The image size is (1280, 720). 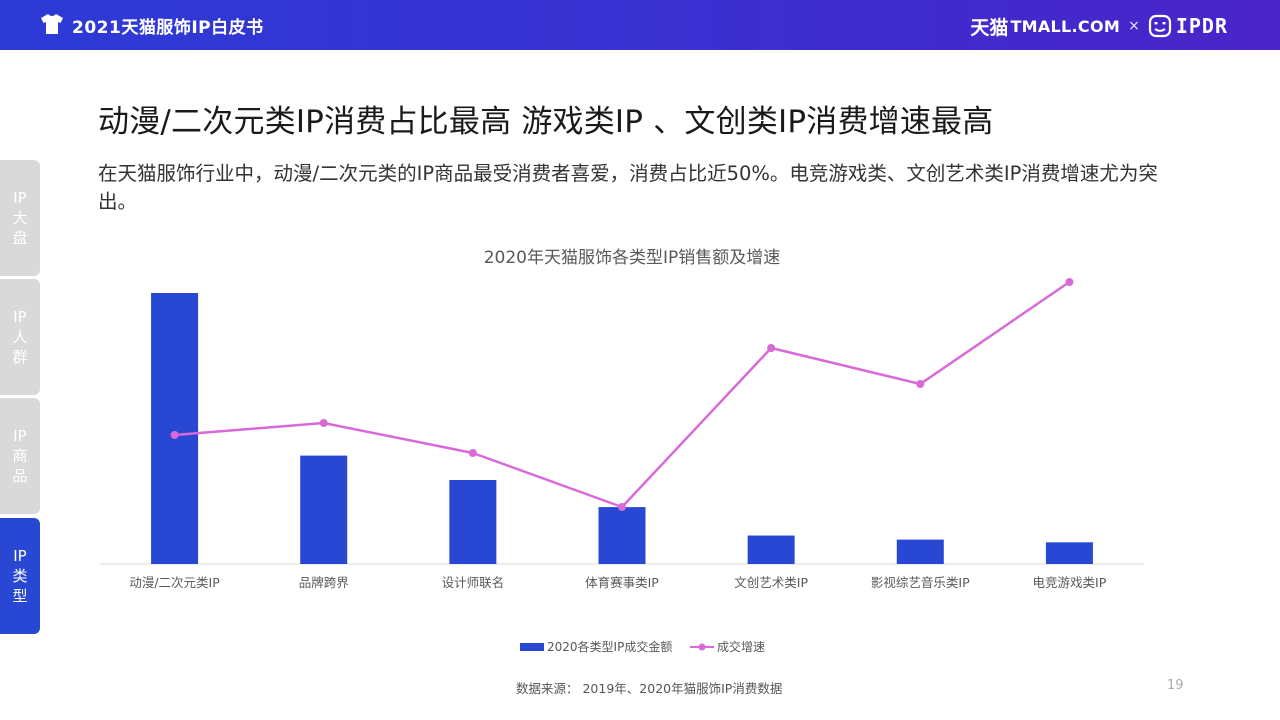 I want to click on legend-swatch-bar, so click(x=532, y=647).